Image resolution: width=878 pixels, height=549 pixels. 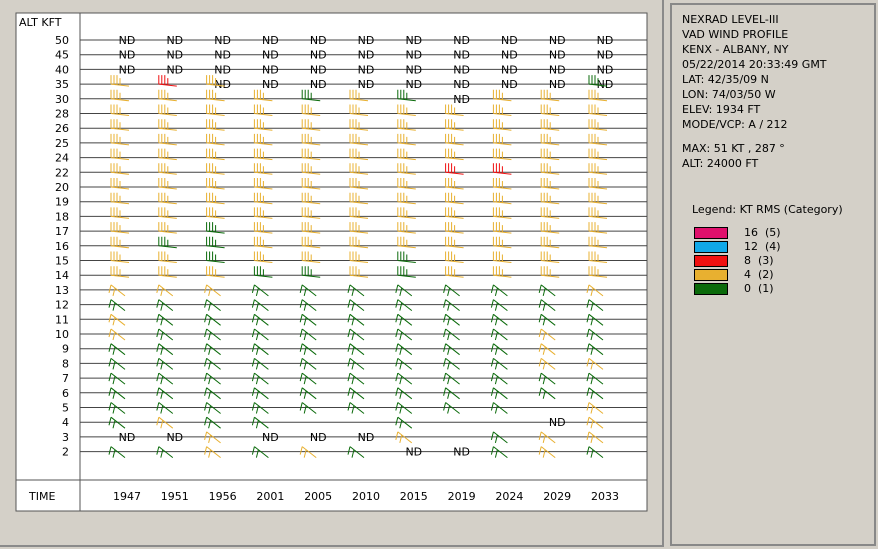 I want to click on station-label: KENX - ALBANY, NY, so click(x=735, y=49).